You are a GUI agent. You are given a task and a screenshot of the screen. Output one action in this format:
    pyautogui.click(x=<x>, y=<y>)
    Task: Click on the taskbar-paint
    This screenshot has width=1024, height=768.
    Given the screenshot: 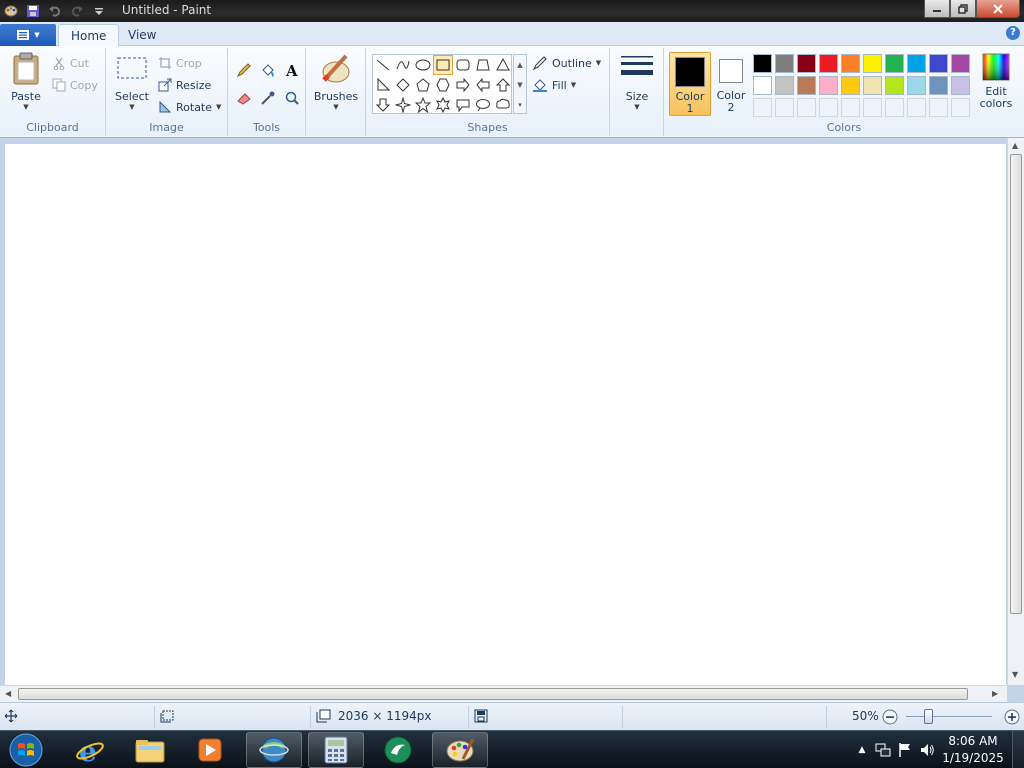 What is the action you would take?
    pyautogui.click(x=460, y=750)
    